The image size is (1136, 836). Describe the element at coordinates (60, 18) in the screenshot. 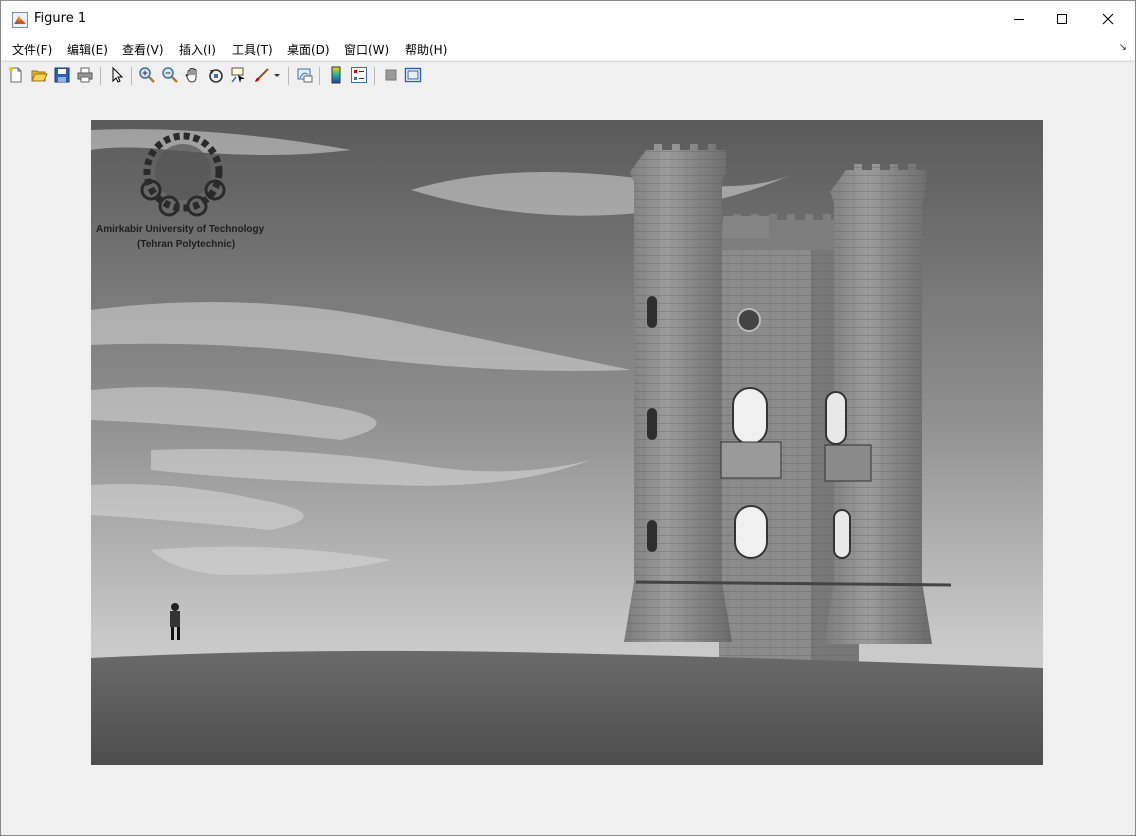

I see `window-title: Figure 1` at that location.